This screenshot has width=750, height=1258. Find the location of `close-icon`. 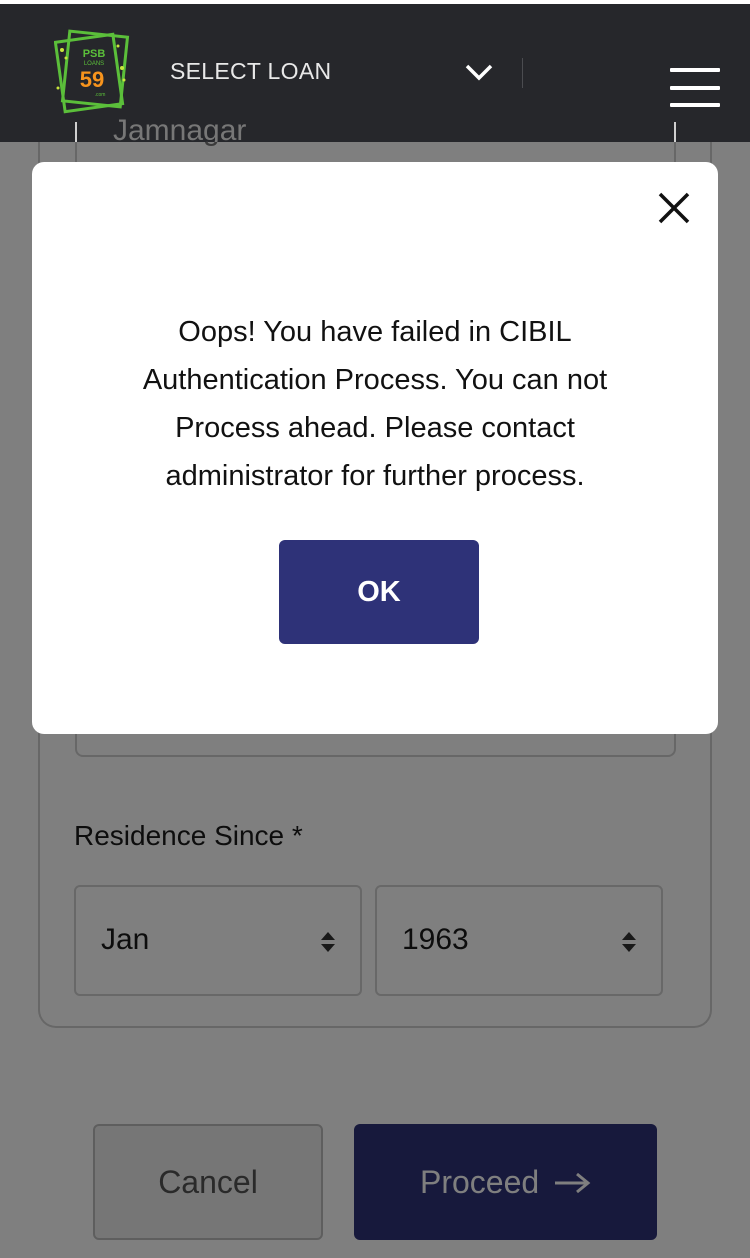

close-icon is located at coordinates (674, 208).